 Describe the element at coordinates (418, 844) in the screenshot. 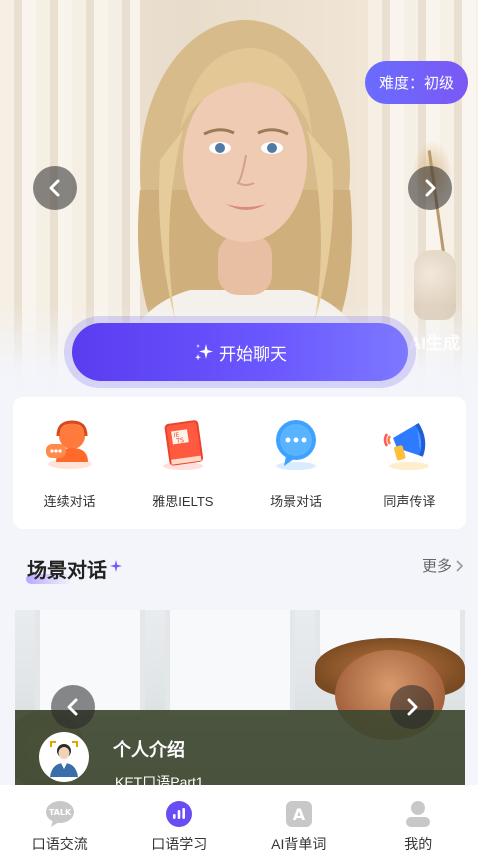

I see `tab-label: 我的` at that location.